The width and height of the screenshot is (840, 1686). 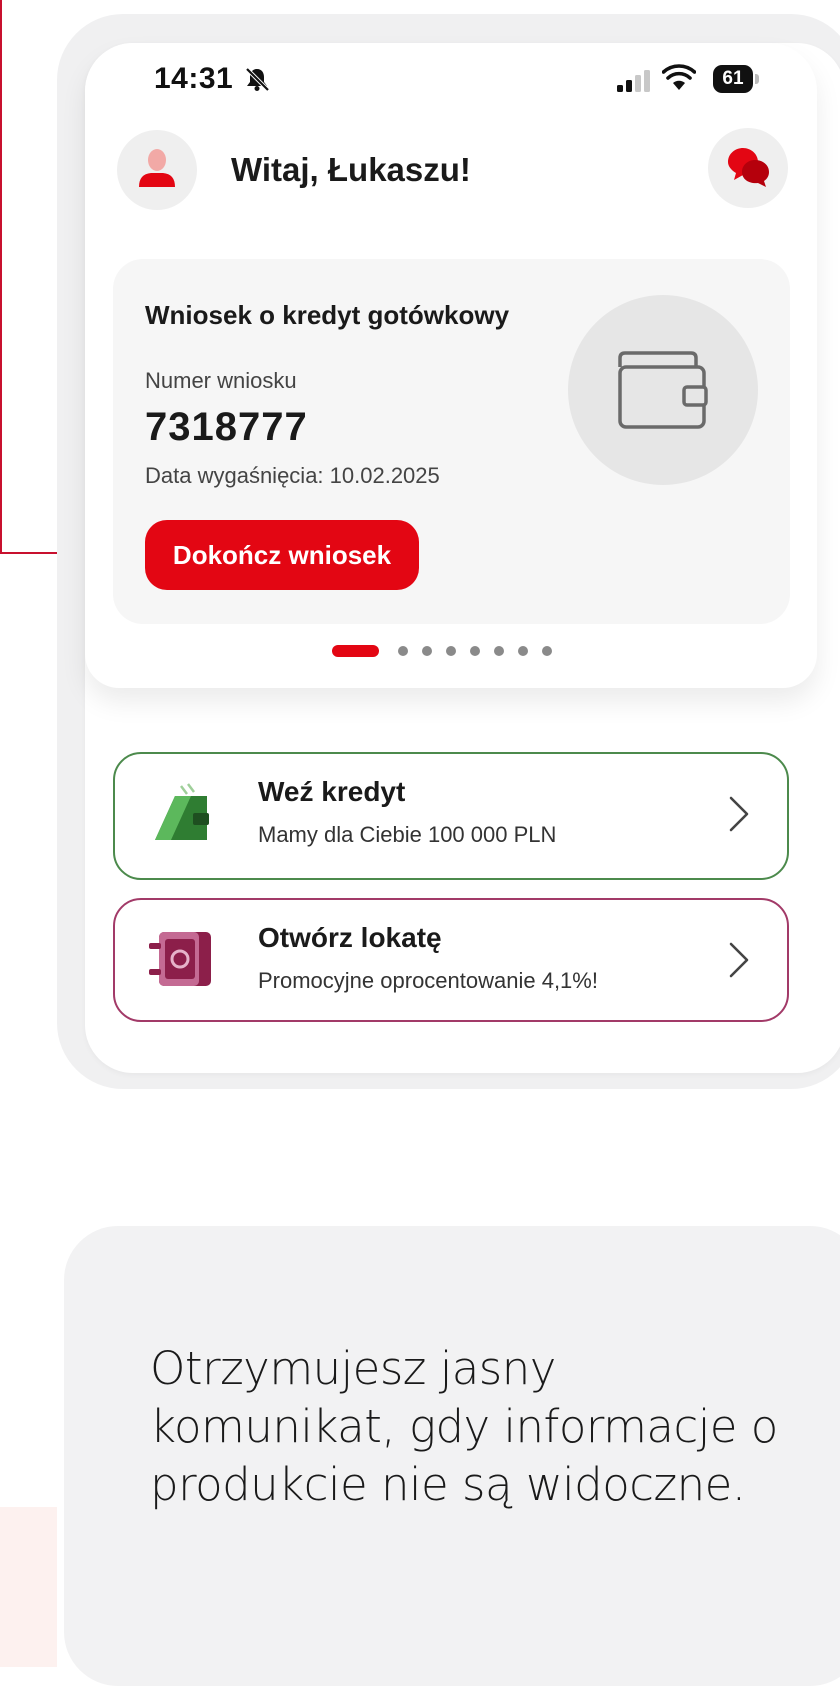 I want to click on bell-muted-icon, so click(x=257, y=79).